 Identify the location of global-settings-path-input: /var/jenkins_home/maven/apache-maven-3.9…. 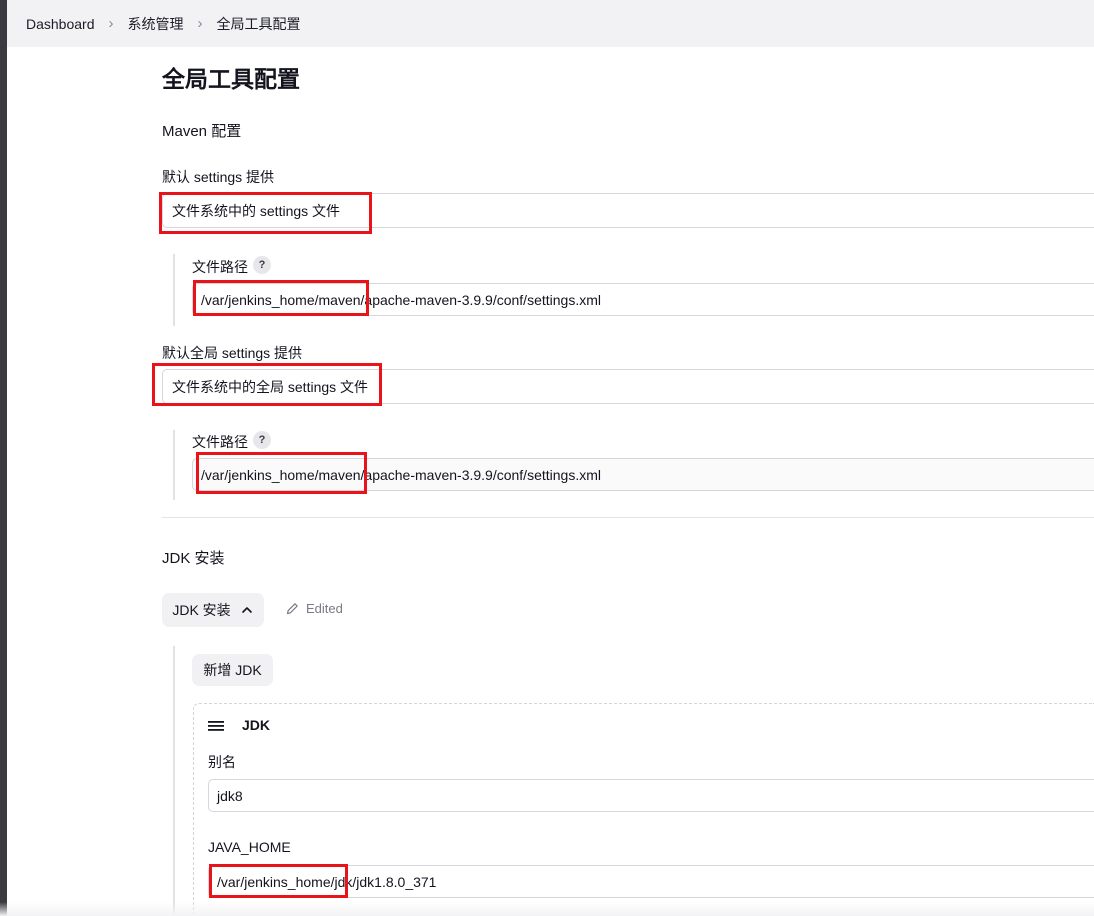
(643, 474).